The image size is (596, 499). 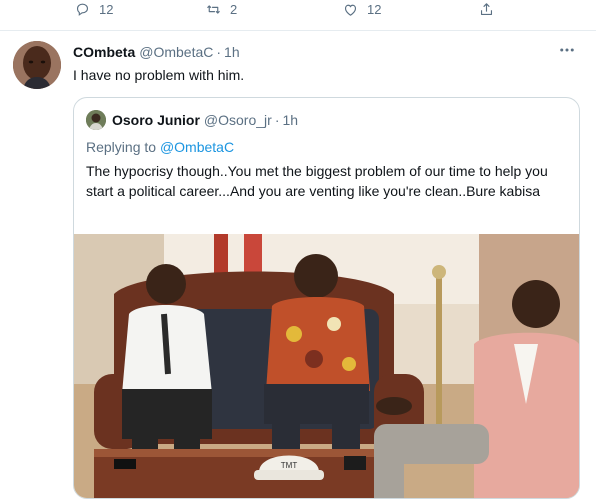 I want to click on share-icon, so click(x=486, y=8).